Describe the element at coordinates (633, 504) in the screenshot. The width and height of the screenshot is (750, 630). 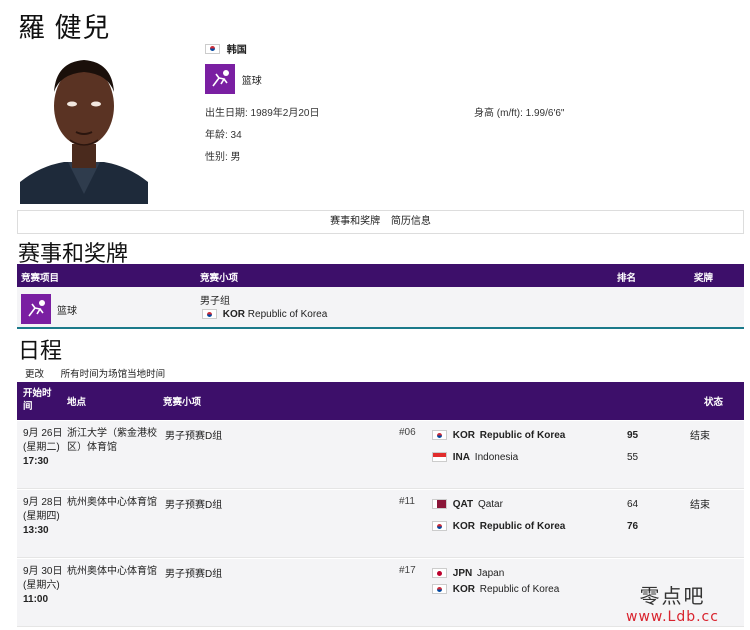
I see `team-1-score: 64` at that location.